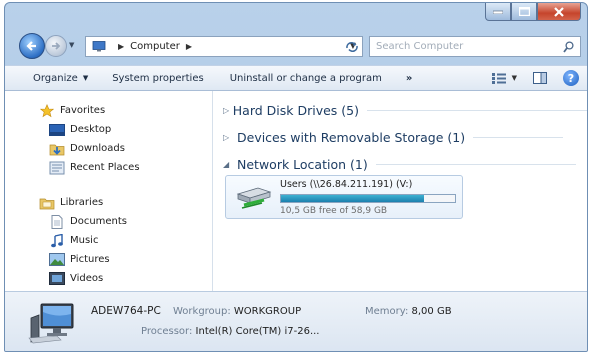 The height and width of the screenshot is (356, 592). I want to click on maximize-icon, so click(524, 11).